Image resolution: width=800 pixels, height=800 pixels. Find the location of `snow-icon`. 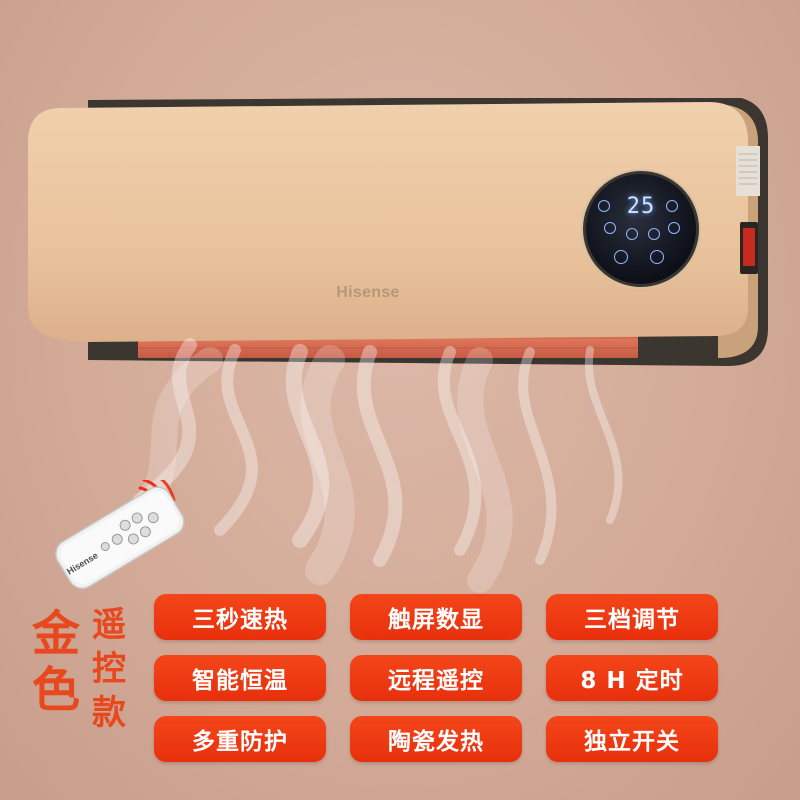

snow-icon is located at coordinates (632, 234).